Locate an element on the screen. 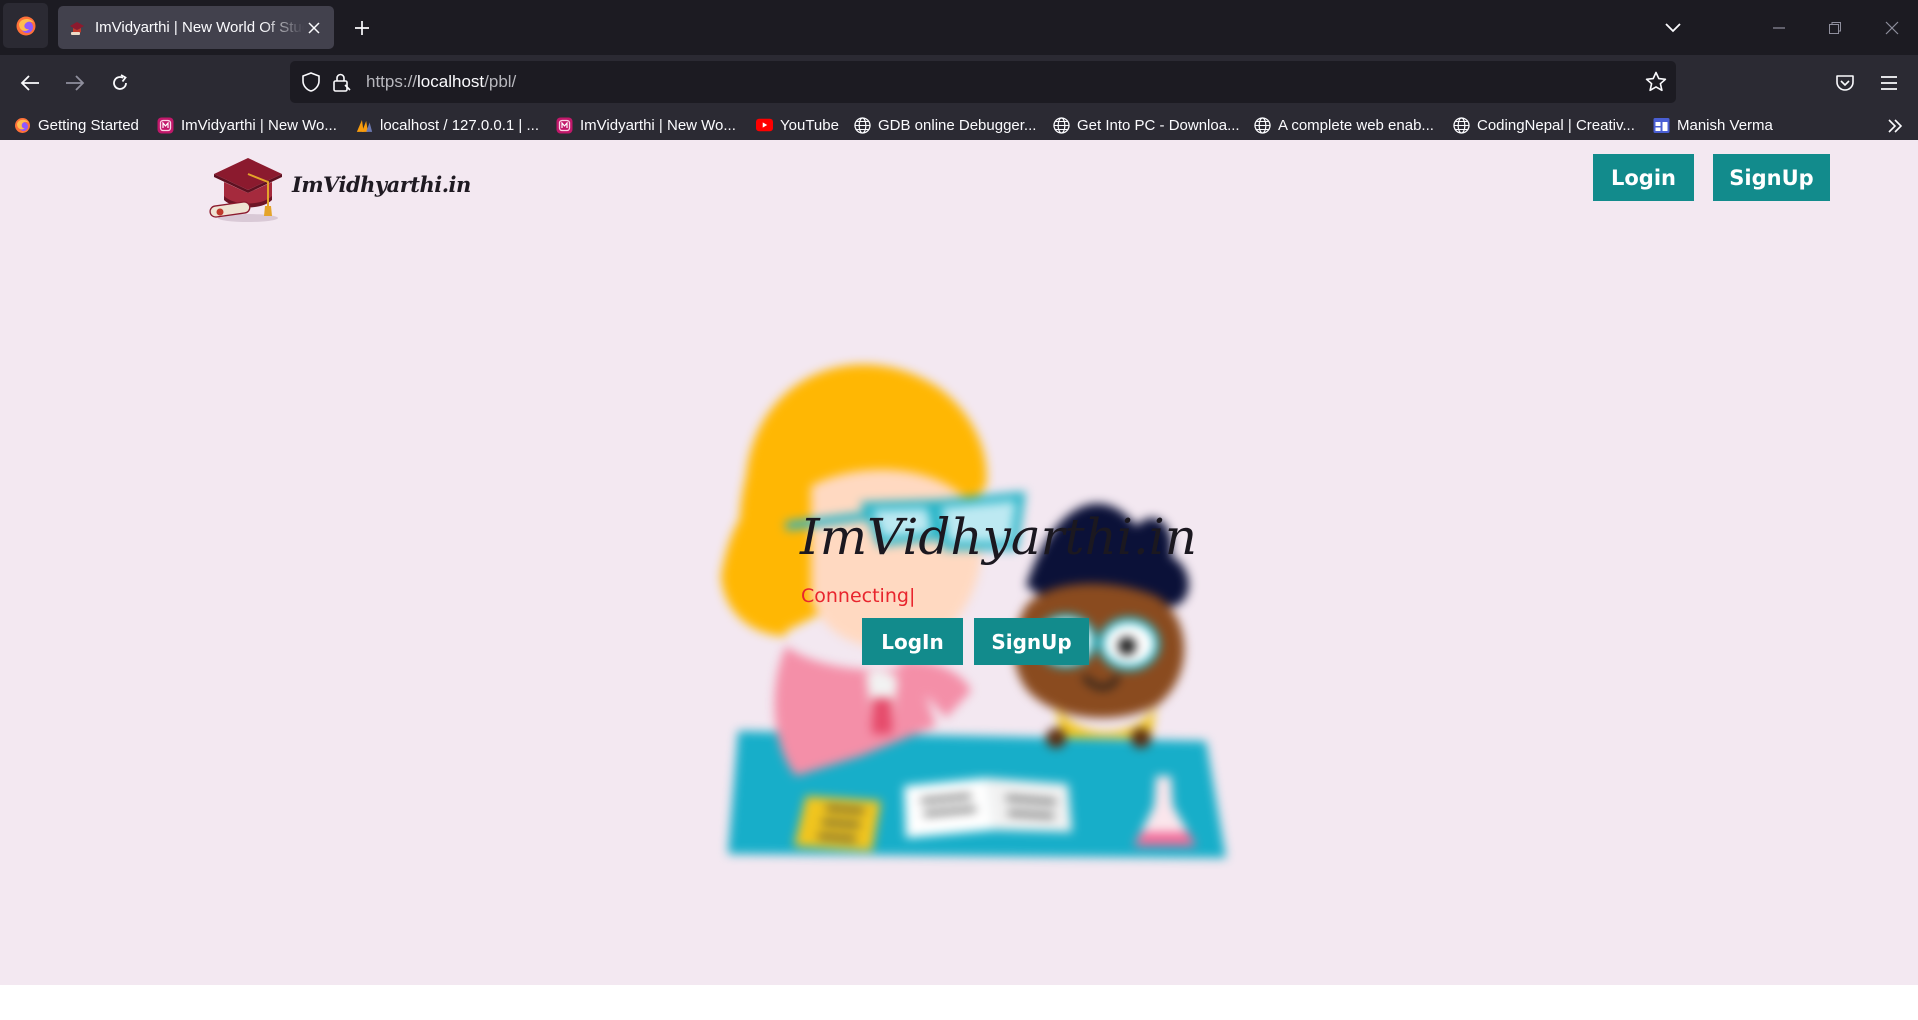 The image size is (1918, 1020). hero-title: ImVidhyarthi.in is located at coordinates (998, 537).